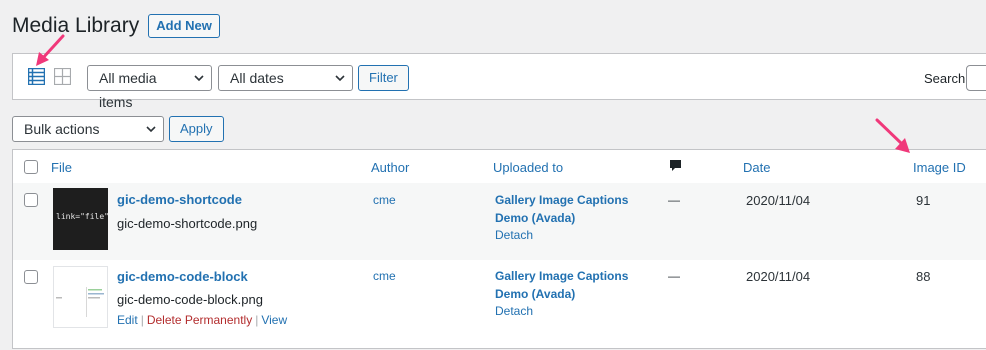 Image resolution: width=986 pixels, height=350 pixels. Describe the element at coordinates (976, 78) in the screenshot. I see `search-input` at that location.